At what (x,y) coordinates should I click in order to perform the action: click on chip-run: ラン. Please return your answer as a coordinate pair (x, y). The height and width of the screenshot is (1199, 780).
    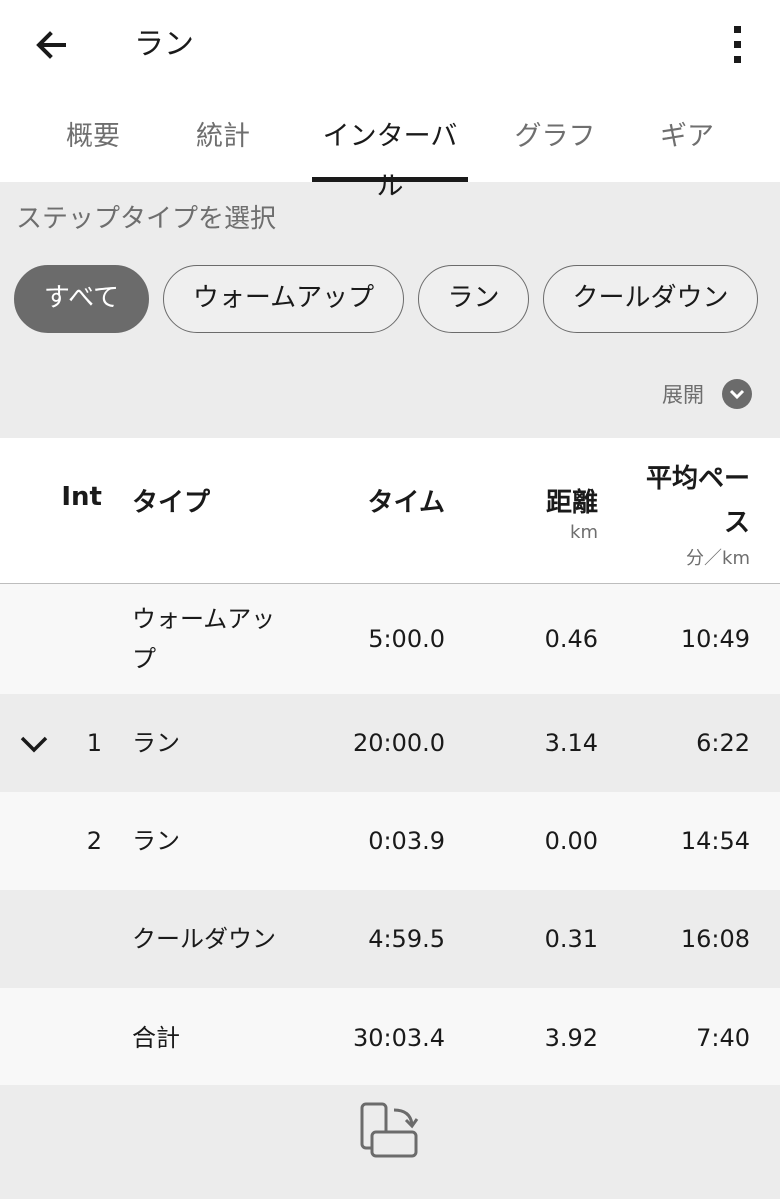
    Looking at the image, I should click on (473, 299).